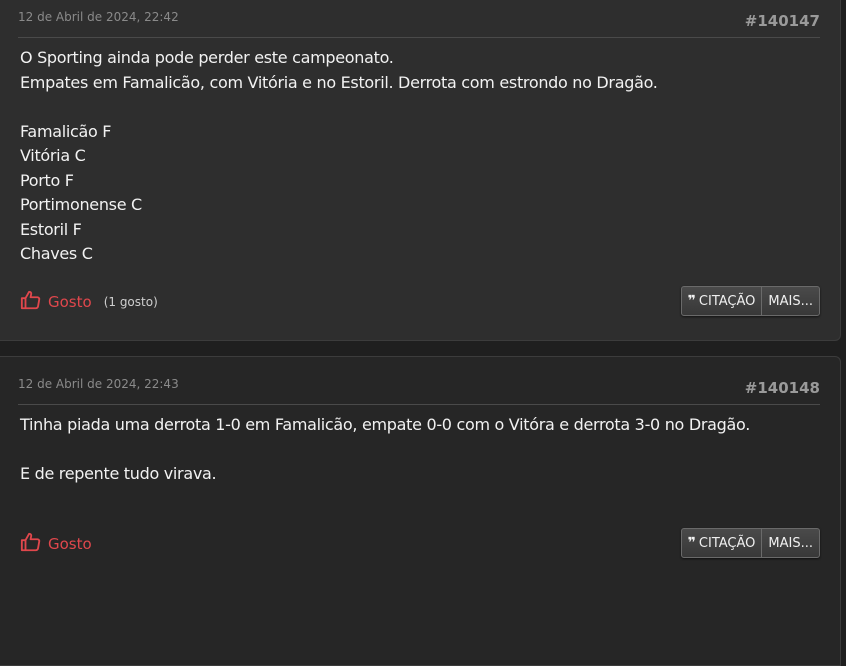 This screenshot has height=666, width=846. What do you see at coordinates (118, 473) in the screenshot?
I see `body-line: E de repente tudo virava.` at bounding box center [118, 473].